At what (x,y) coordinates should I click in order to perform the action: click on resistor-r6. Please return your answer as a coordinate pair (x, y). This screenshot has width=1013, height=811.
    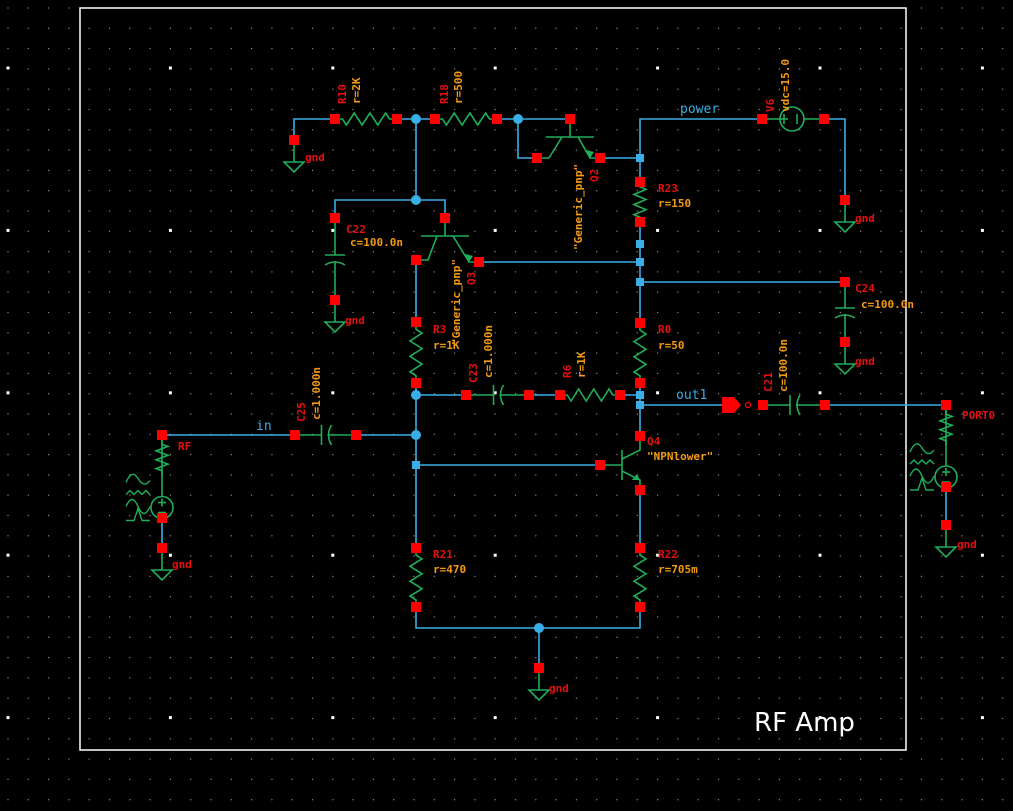
    Looking at the image, I should click on (590, 395).